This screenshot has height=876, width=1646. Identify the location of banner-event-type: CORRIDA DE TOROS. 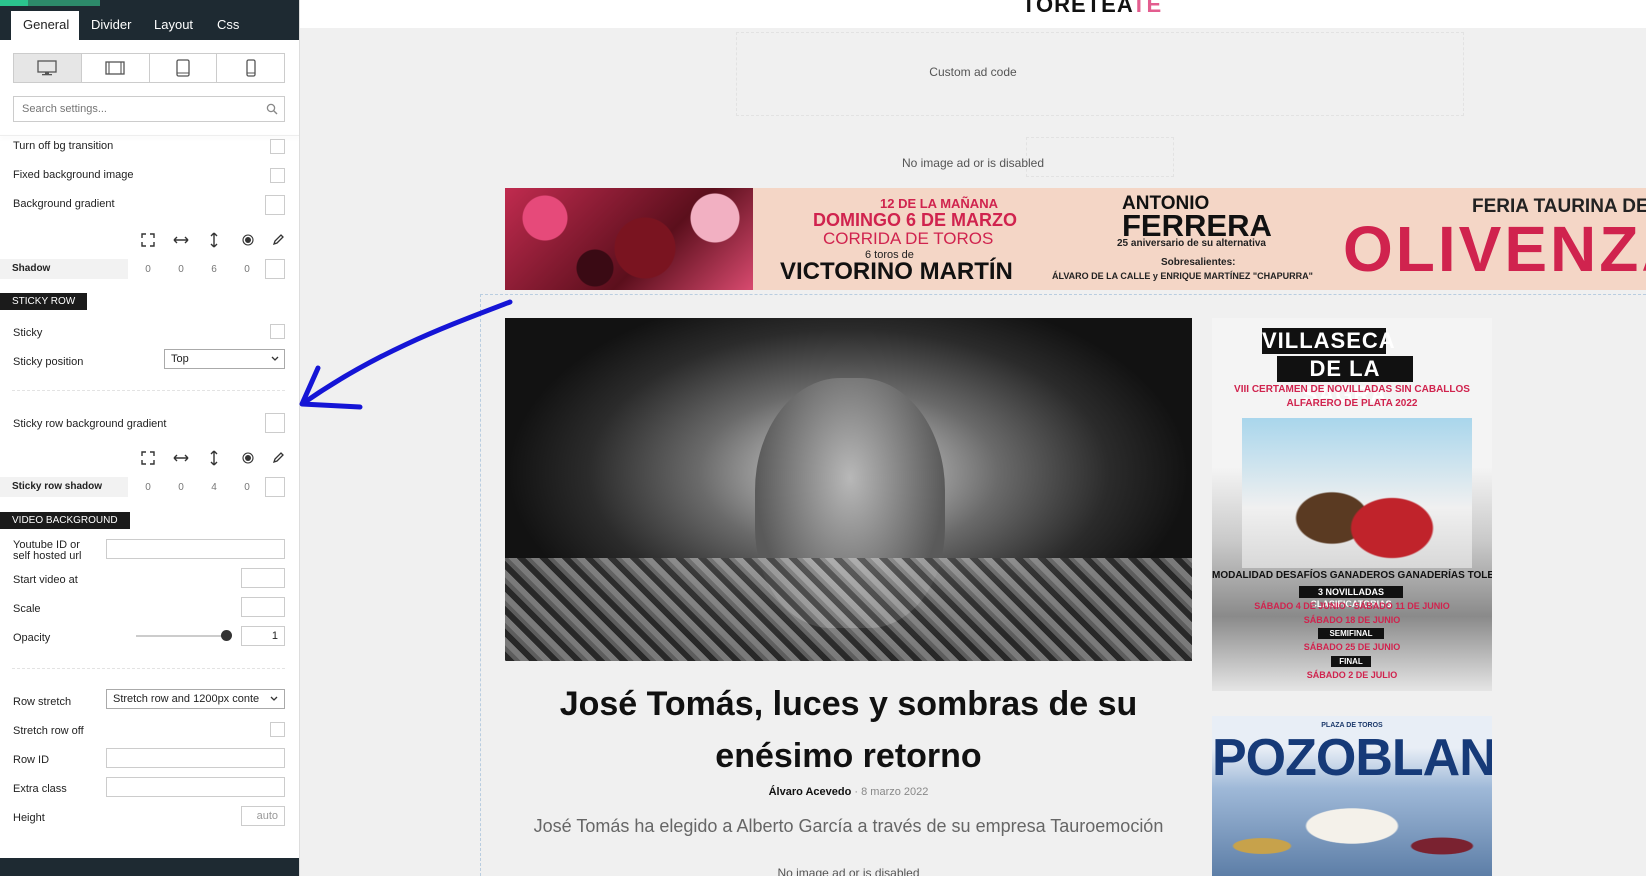
(908, 238).